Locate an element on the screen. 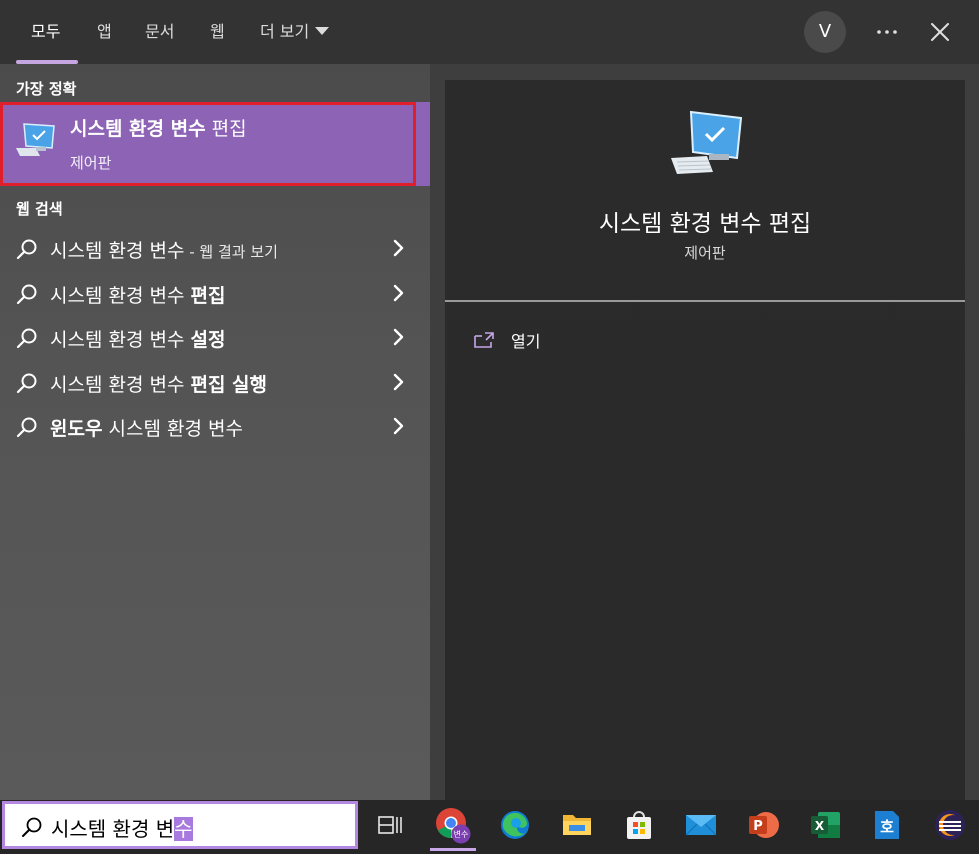 This screenshot has height=854, width=979. web-result-text-bold: 편집 실행 is located at coordinates (229, 385).